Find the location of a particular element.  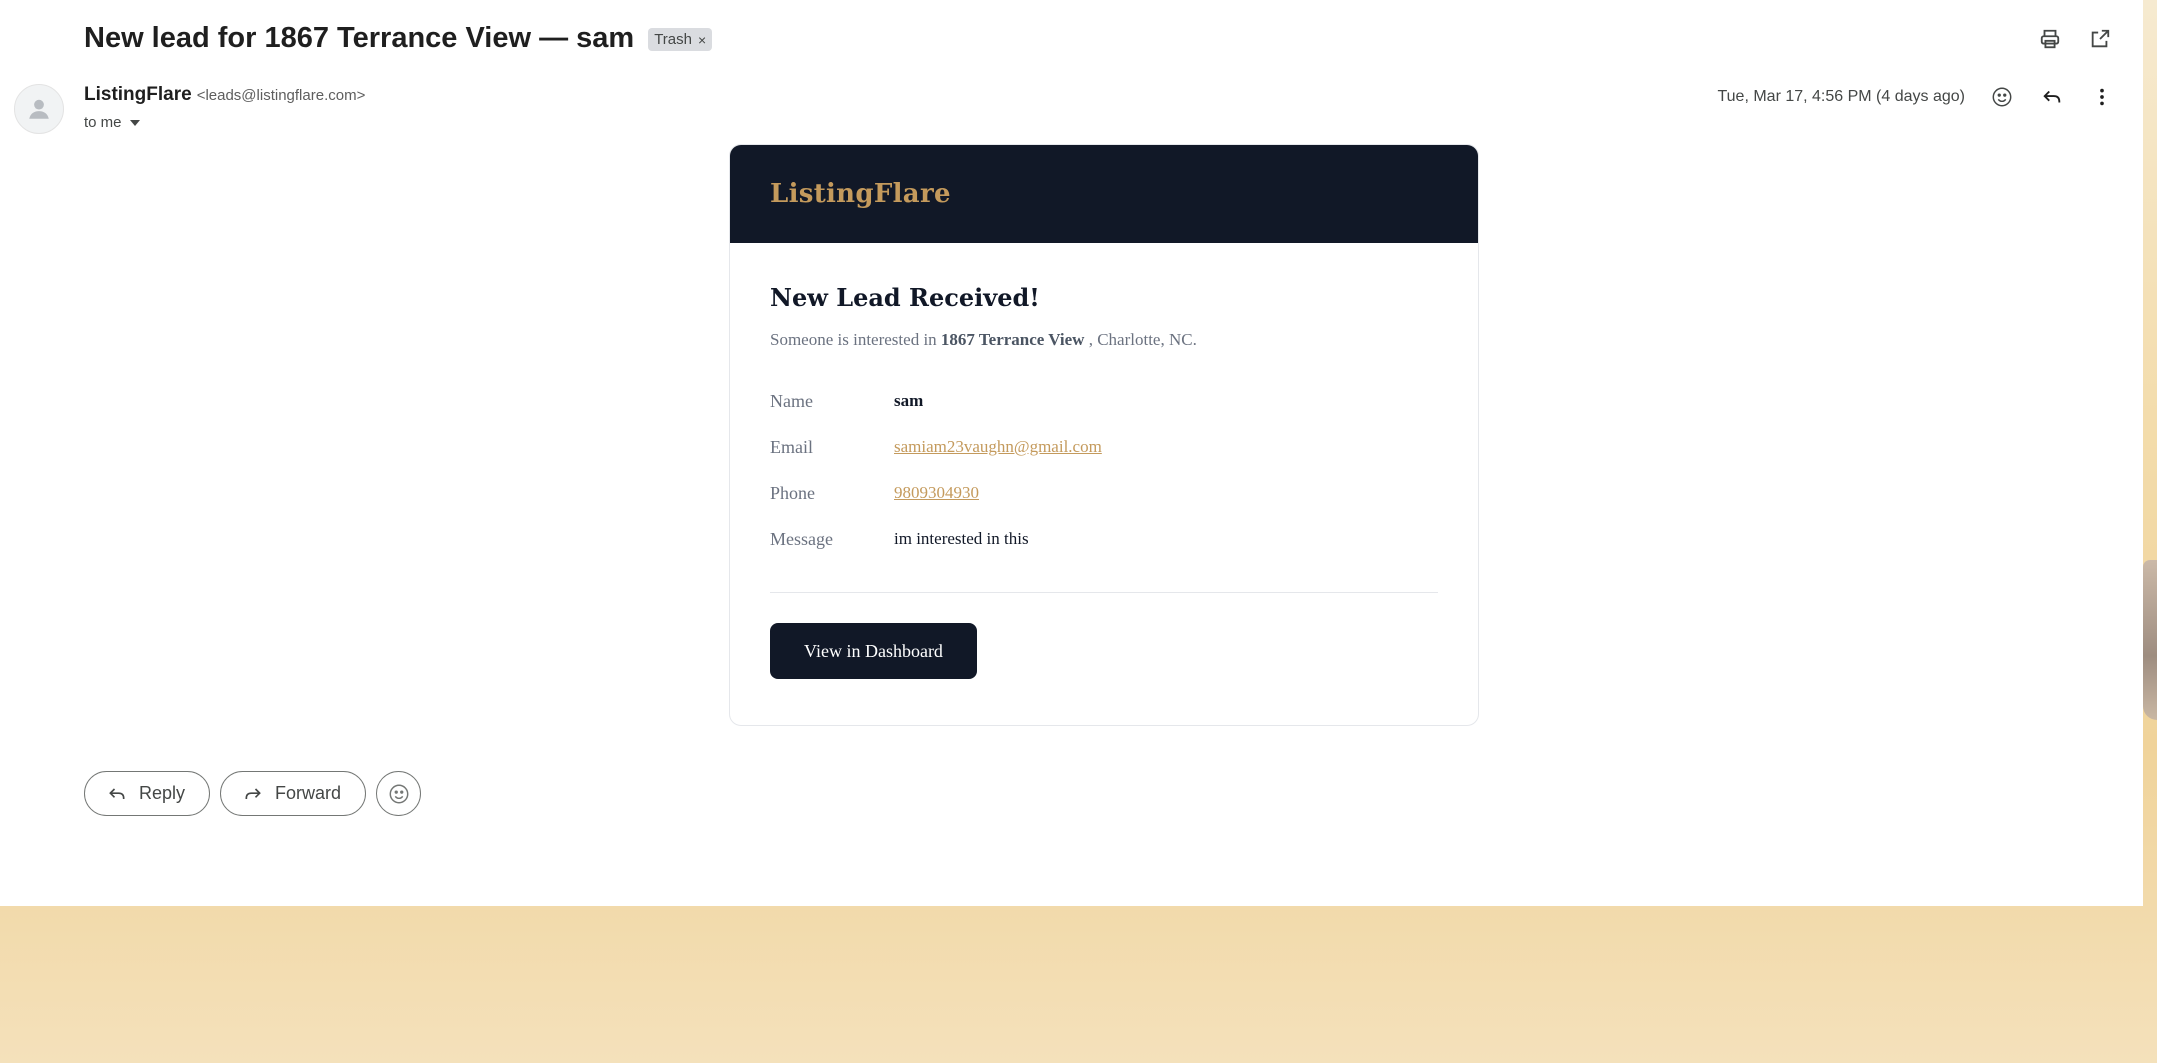

field-label: Phone is located at coordinates (792, 492).